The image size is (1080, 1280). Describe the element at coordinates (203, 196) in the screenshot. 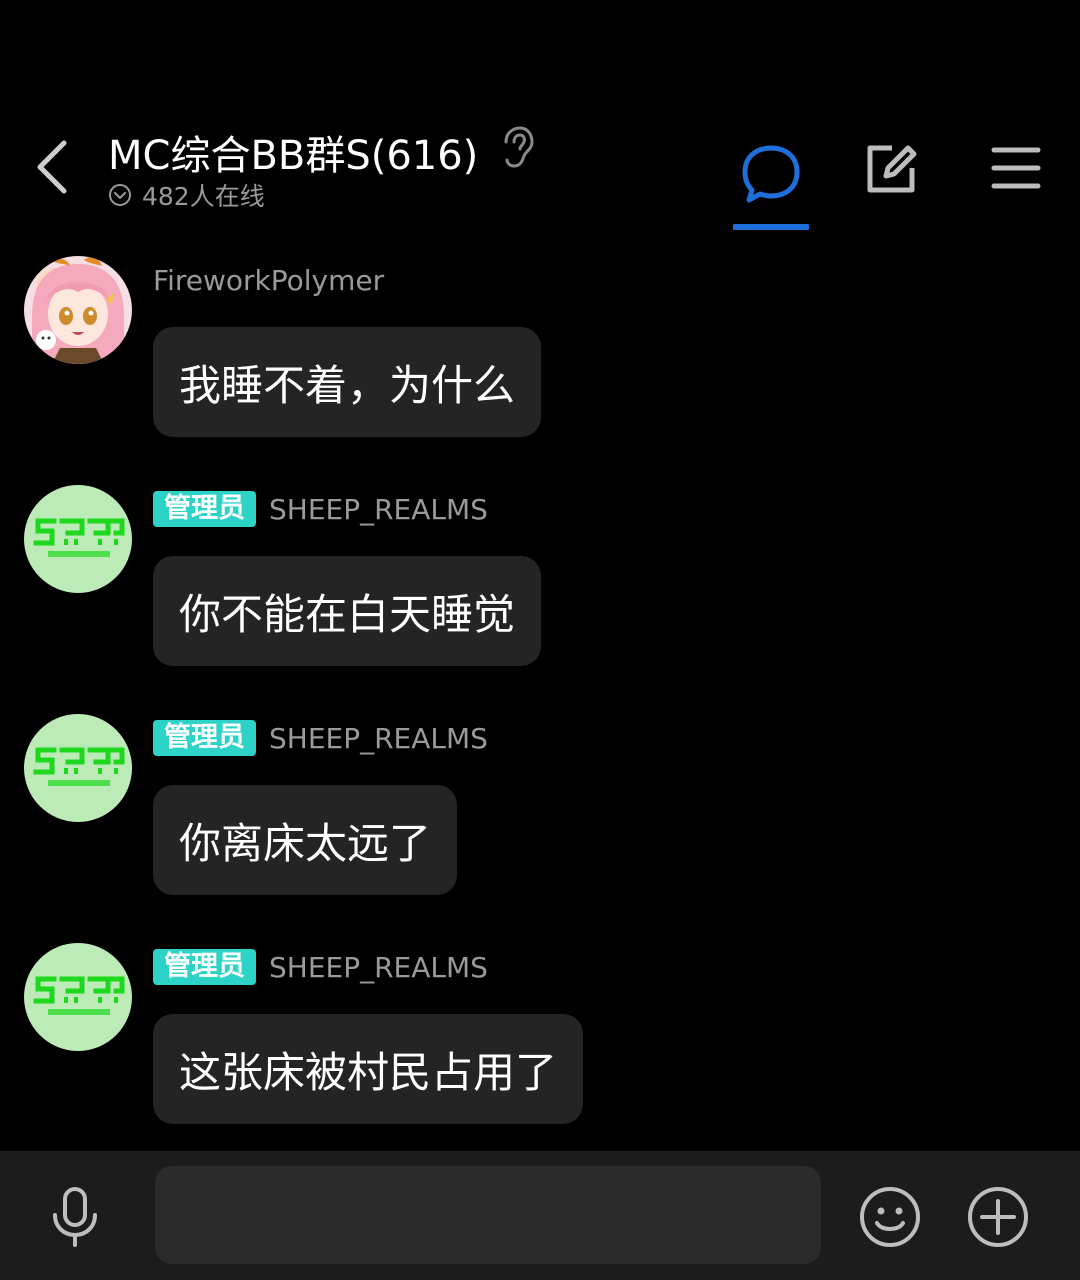

I see `online-count: 482人在线` at that location.